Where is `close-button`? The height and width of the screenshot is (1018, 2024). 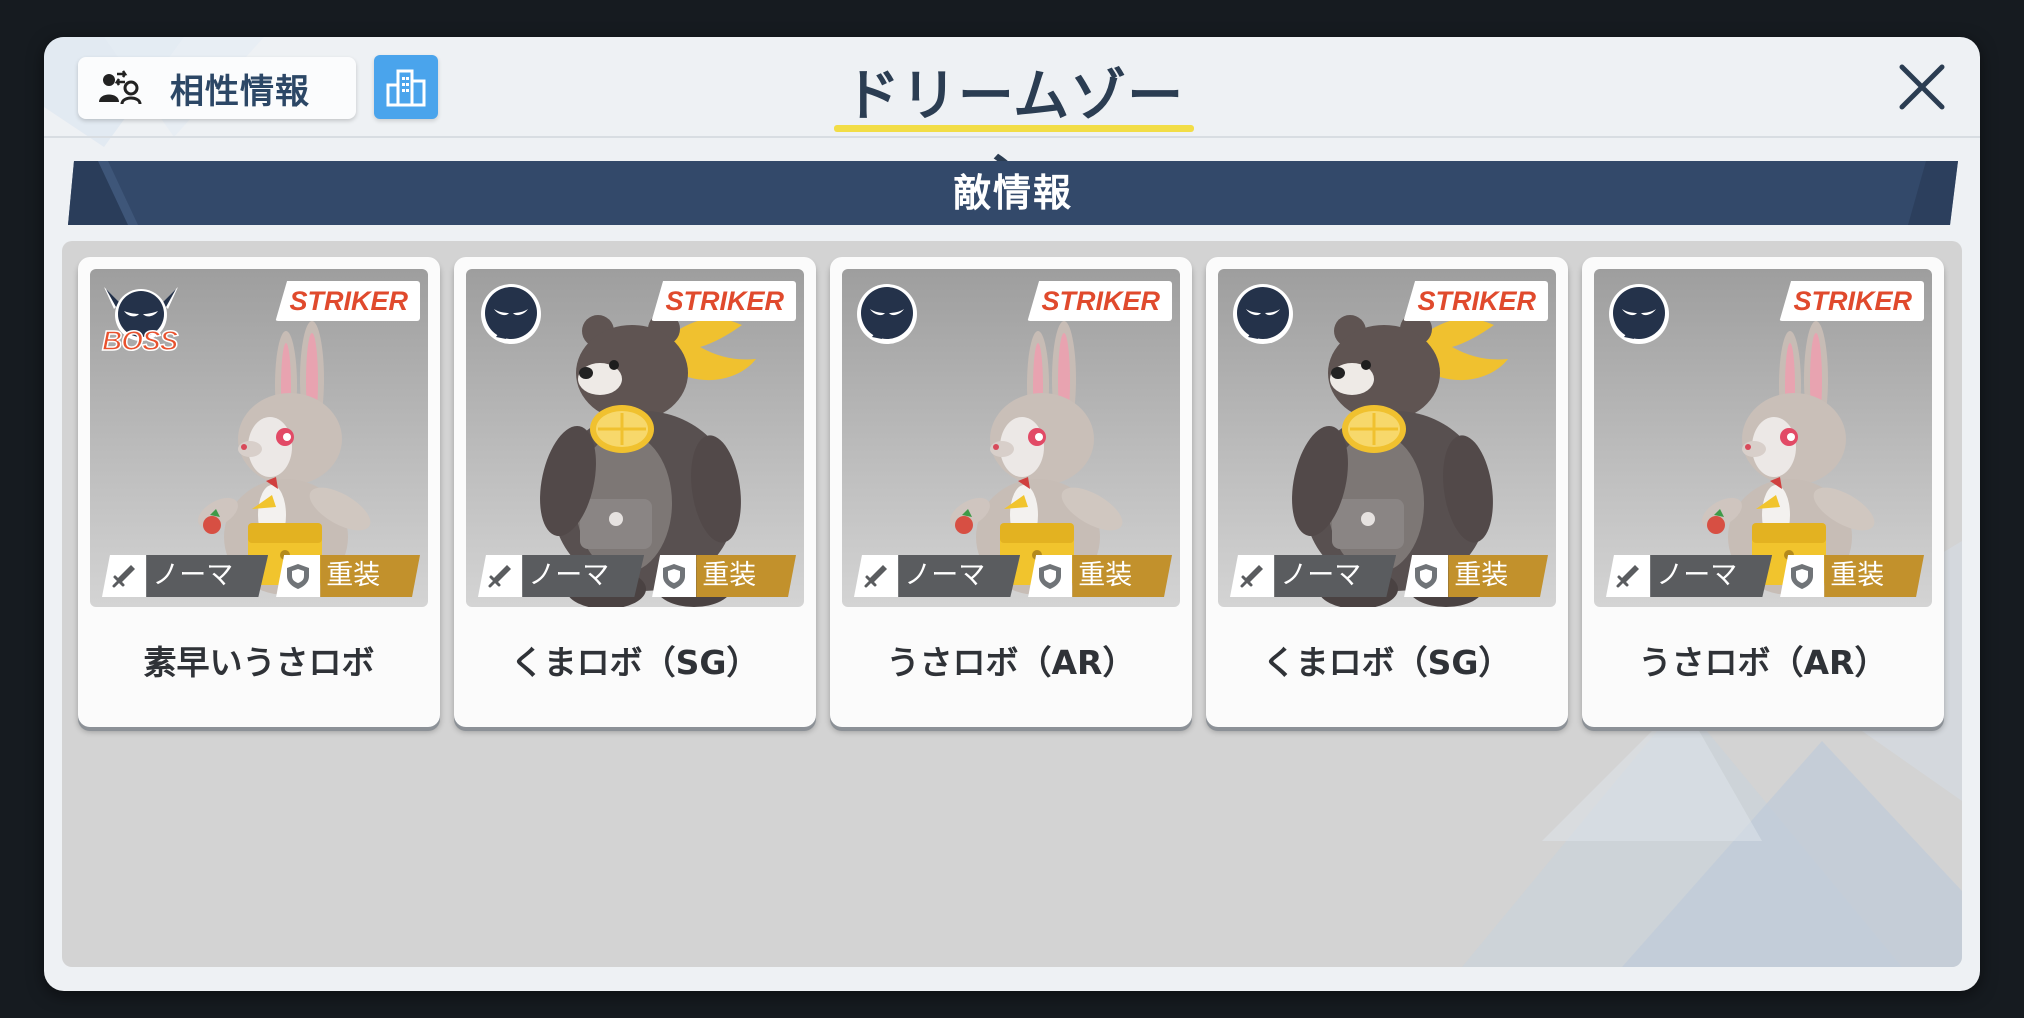
close-button is located at coordinates (1922, 87).